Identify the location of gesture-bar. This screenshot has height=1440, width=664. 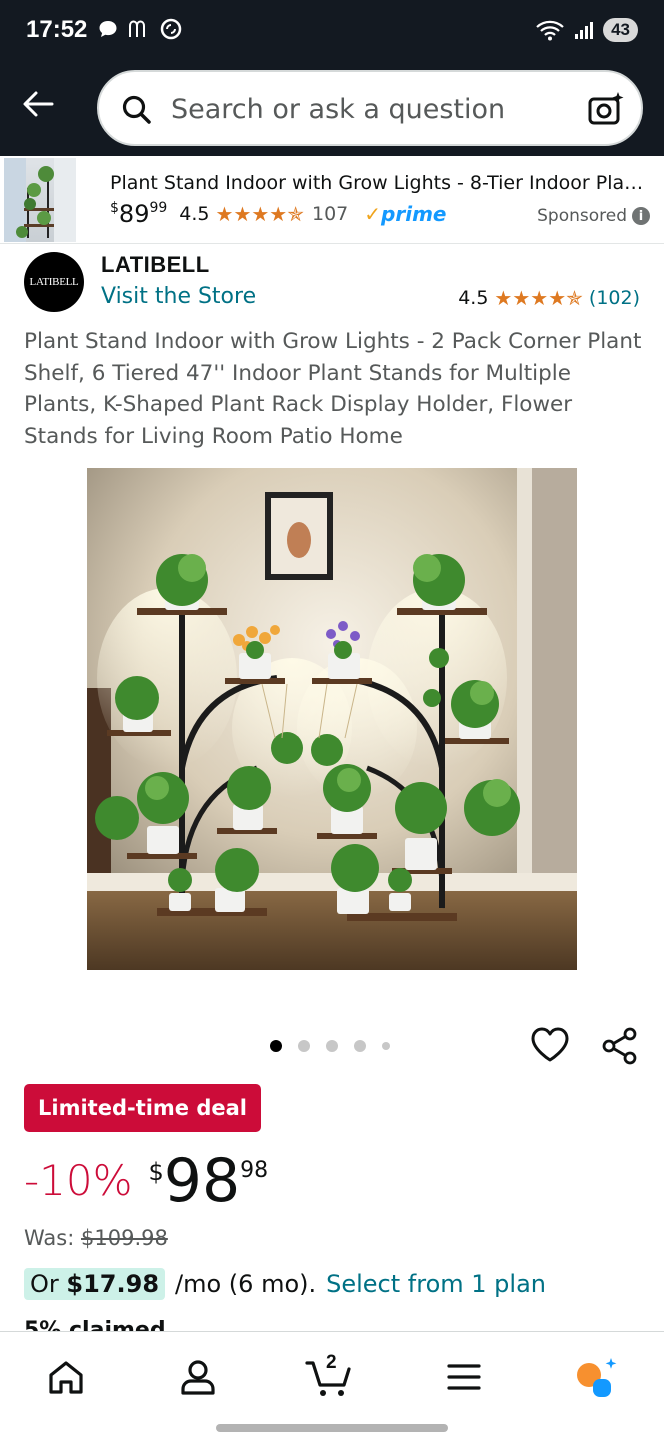
(332, 1428).